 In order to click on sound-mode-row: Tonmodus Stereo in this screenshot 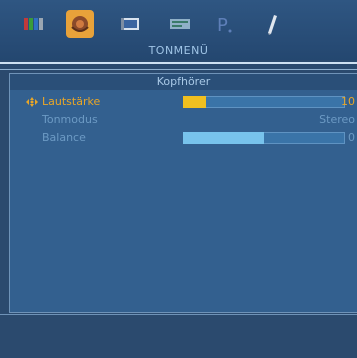, I will do `click(183, 120)`.